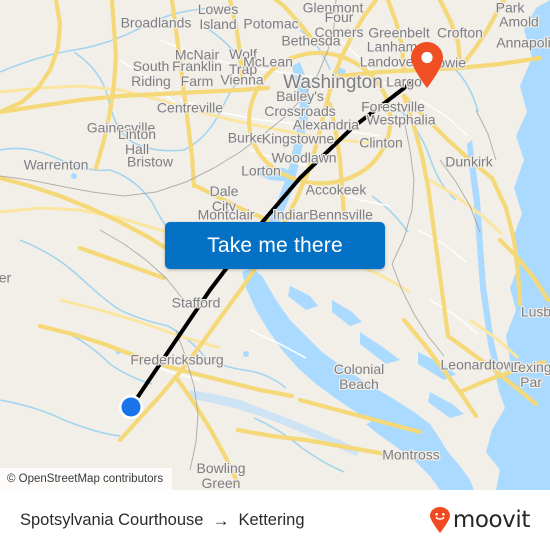  Describe the element at coordinates (86, 479) in the screenshot. I see `osm-attribution: © OpenStreetMap contributors` at that location.